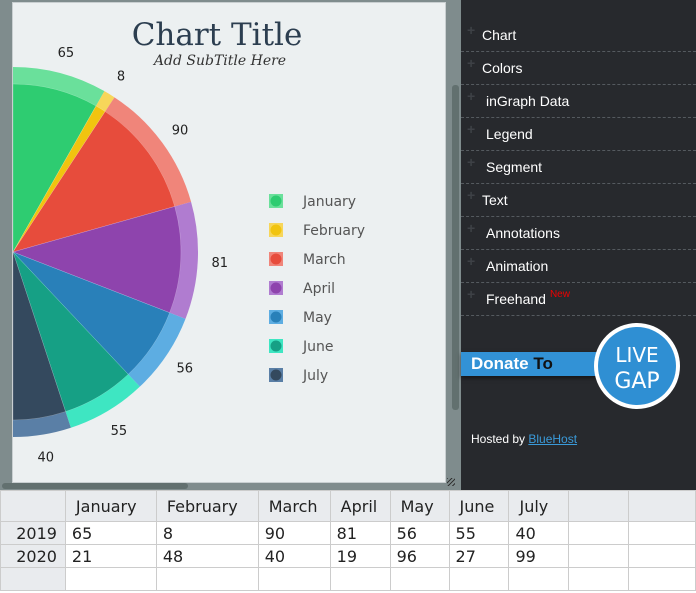  Describe the element at coordinates (302, 289) in the screenshot. I see `legend-item: April` at that location.